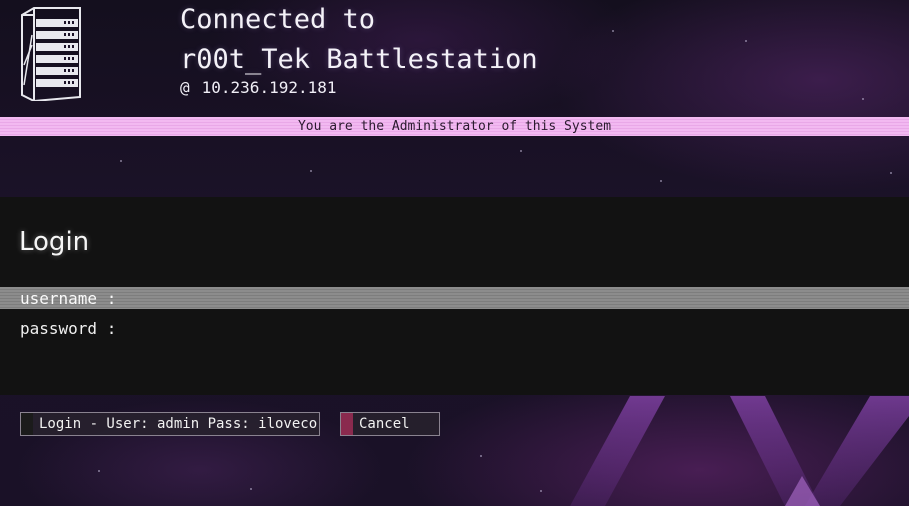 Image resolution: width=909 pixels, height=506 pixels. I want to click on cancel-button-accent, so click(347, 424).